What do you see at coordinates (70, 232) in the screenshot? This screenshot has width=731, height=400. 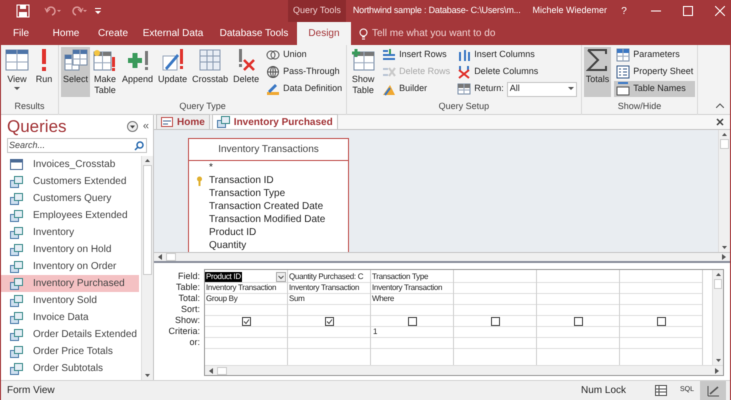 I see `query-list-item: Inventory` at bounding box center [70, 232].